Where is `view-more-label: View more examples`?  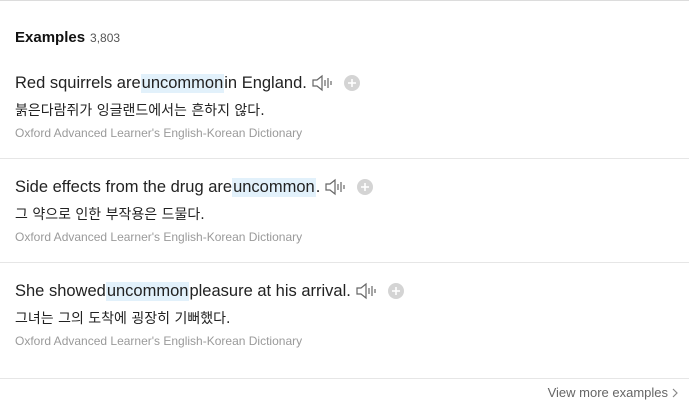 view-more-label: View more examples is located at coordinates (607, 392).